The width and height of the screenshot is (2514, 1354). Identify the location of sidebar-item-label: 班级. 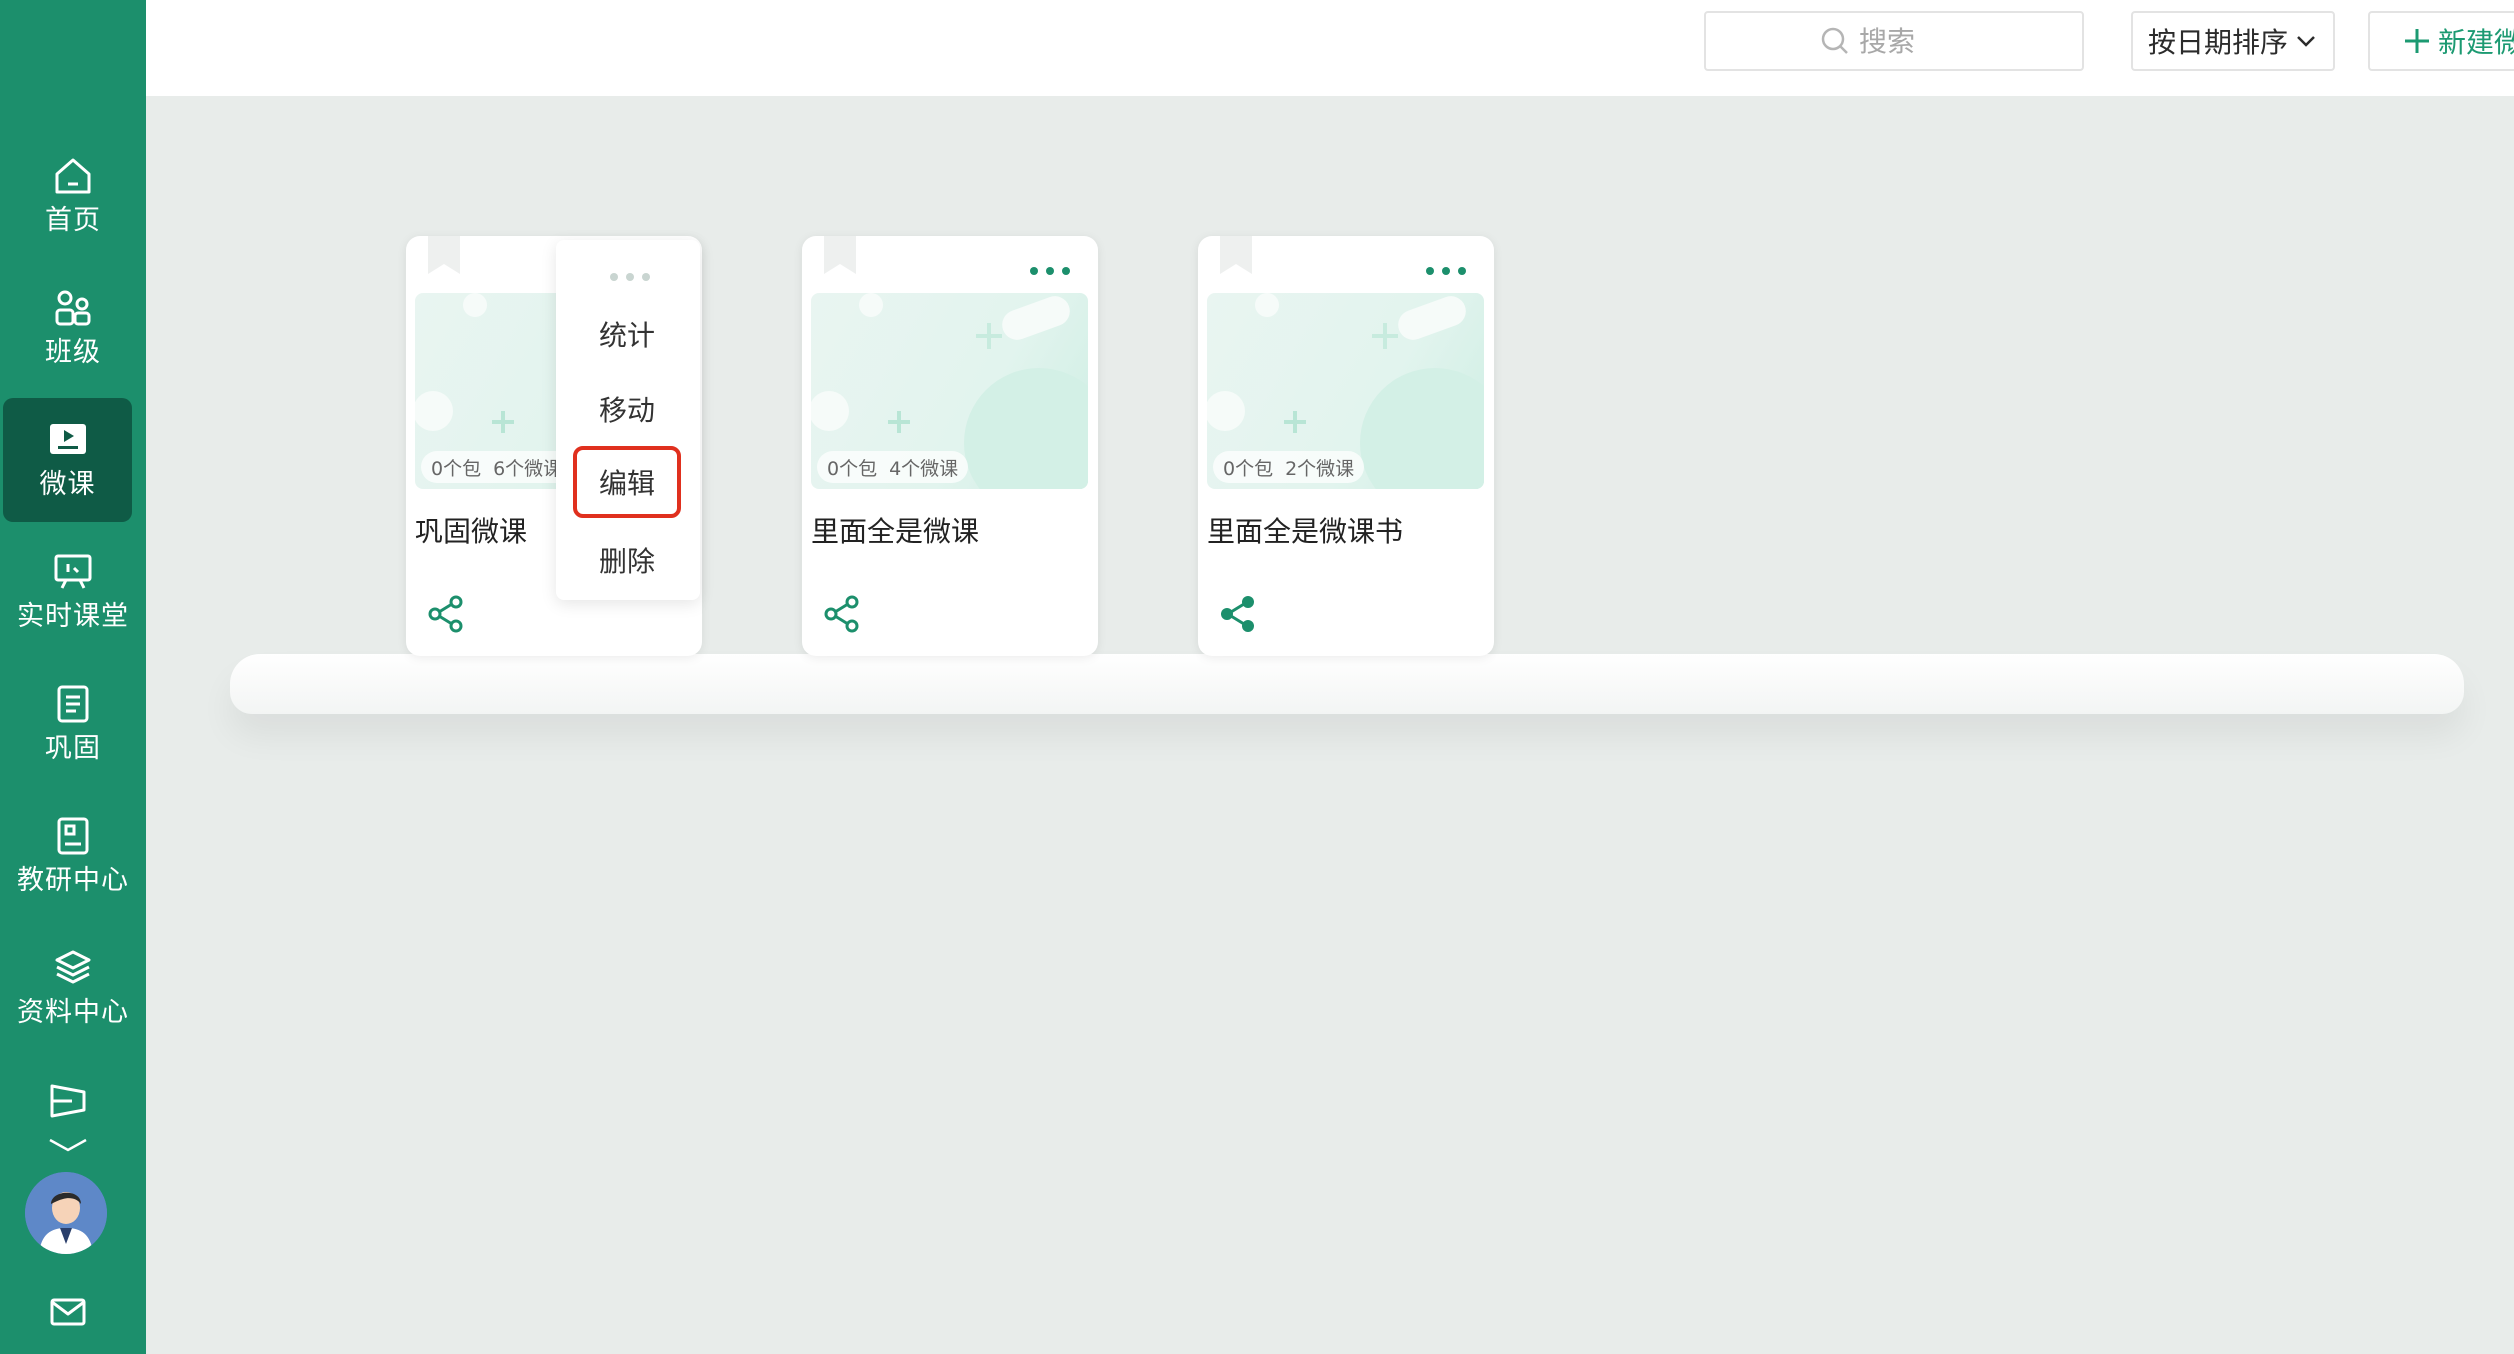
(73, 352).